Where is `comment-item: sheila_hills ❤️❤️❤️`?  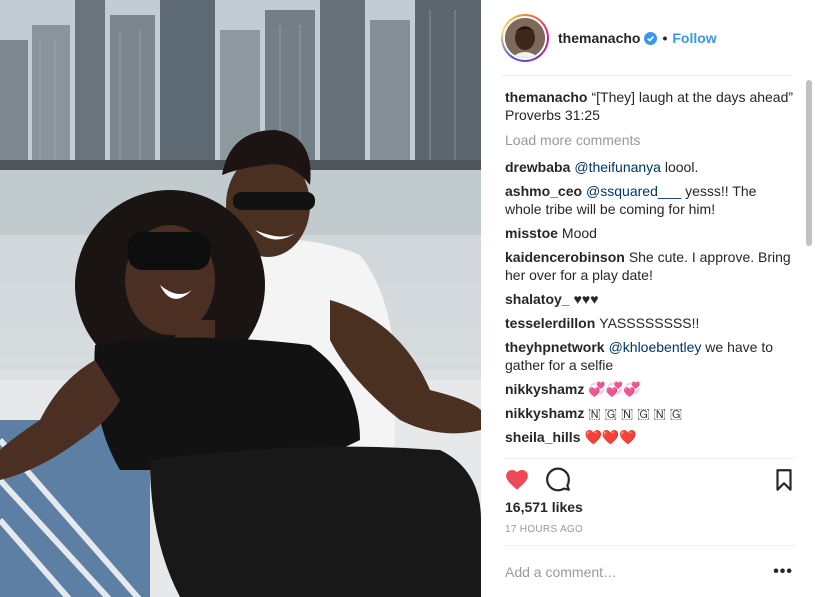
comment-item: sheila_hills ❤️❤️❤️ is located at coordinates (650, 437).